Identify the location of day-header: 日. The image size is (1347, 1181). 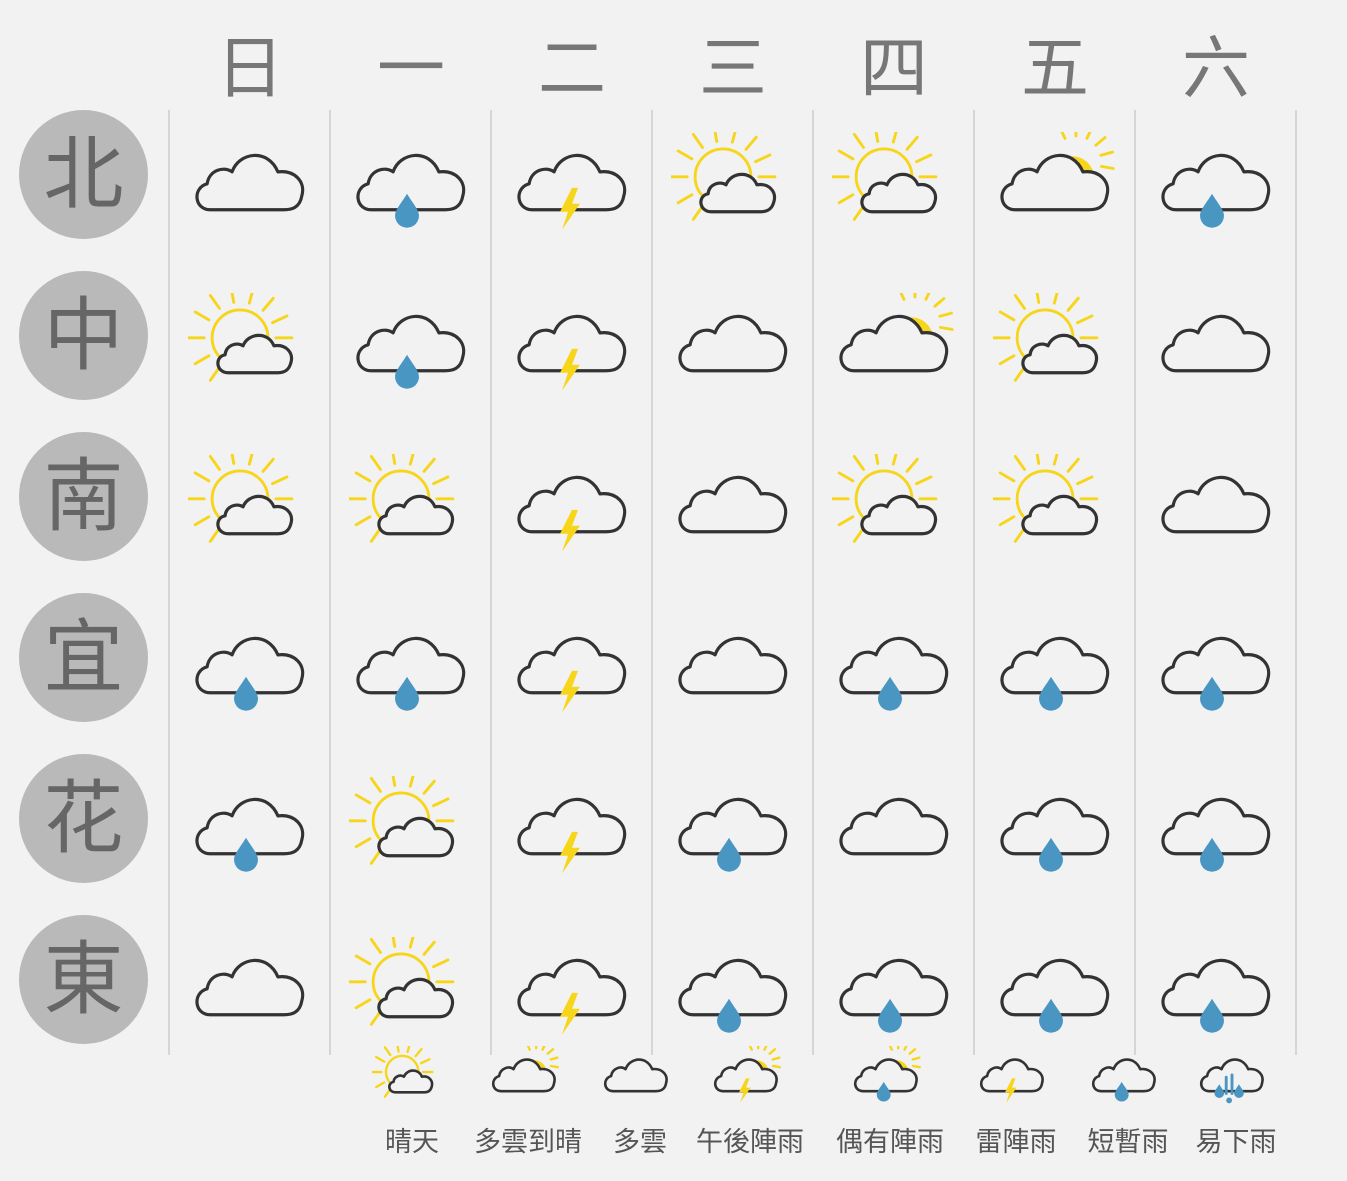
(249, 69).